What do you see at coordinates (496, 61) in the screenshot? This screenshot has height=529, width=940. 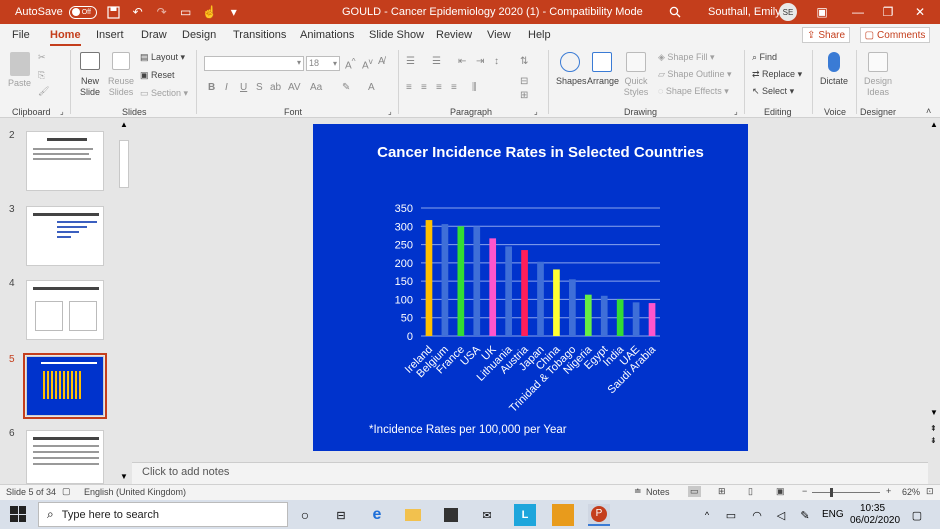 I see `line-spacing-icon: ↕` at bounding box center [496, 61].